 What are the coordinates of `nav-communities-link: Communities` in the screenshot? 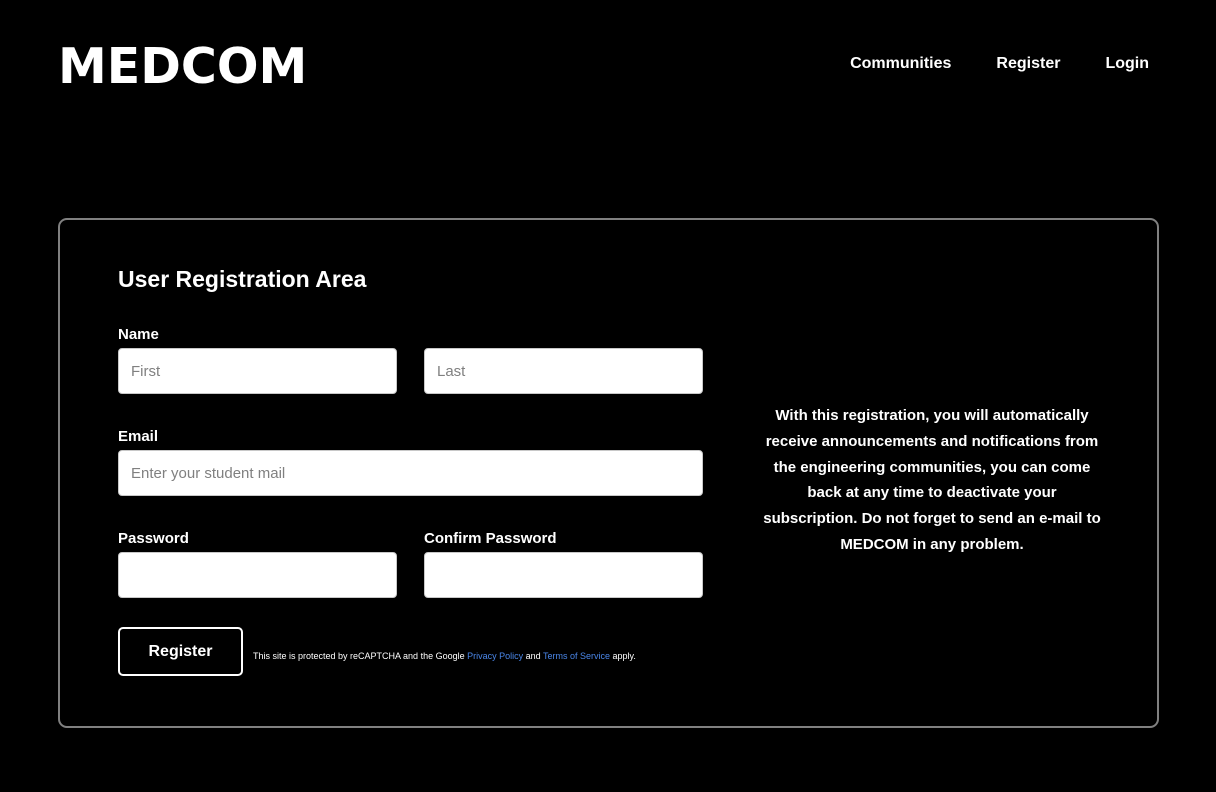 It's located at (900, 64).